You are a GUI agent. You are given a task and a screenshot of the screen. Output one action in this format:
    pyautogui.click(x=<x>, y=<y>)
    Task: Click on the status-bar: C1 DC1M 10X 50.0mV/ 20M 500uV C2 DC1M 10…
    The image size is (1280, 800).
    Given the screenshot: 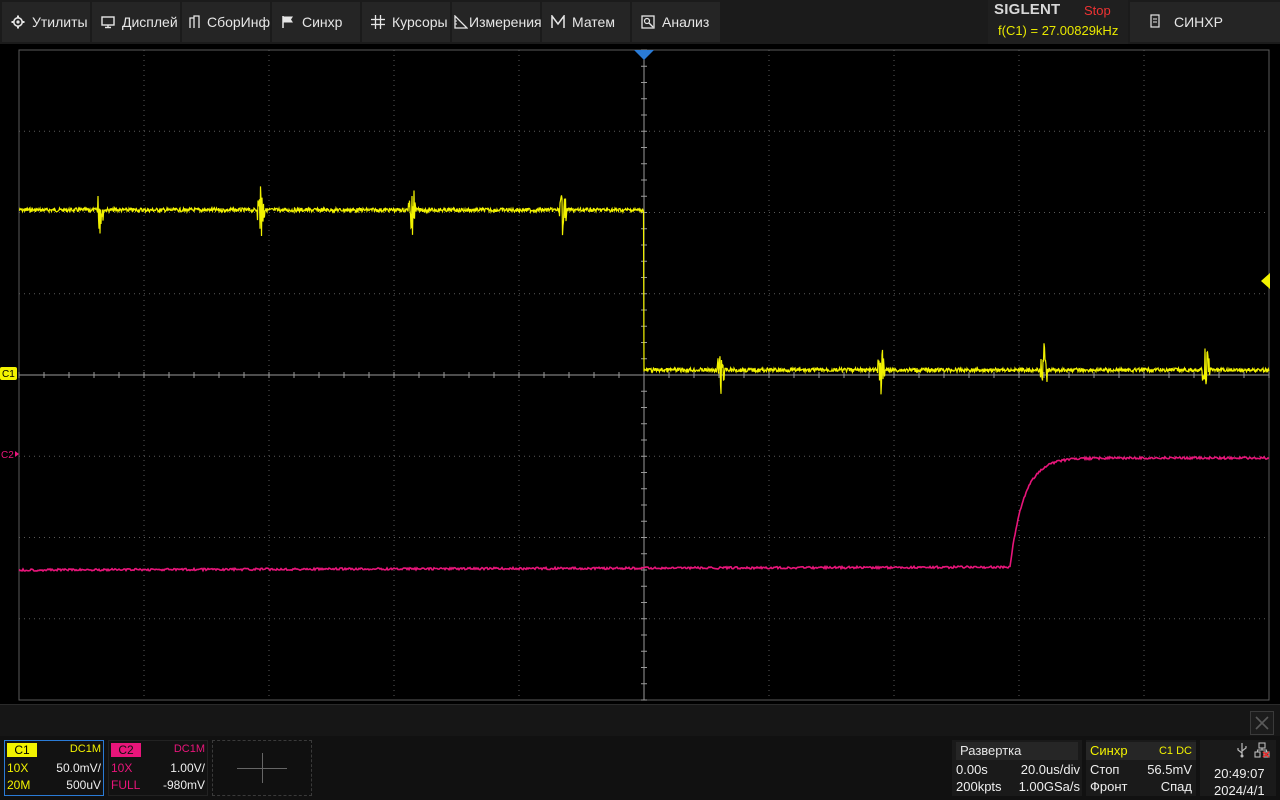 What is the action you would take?
    pyautogui.click(x=640, y=768)
    